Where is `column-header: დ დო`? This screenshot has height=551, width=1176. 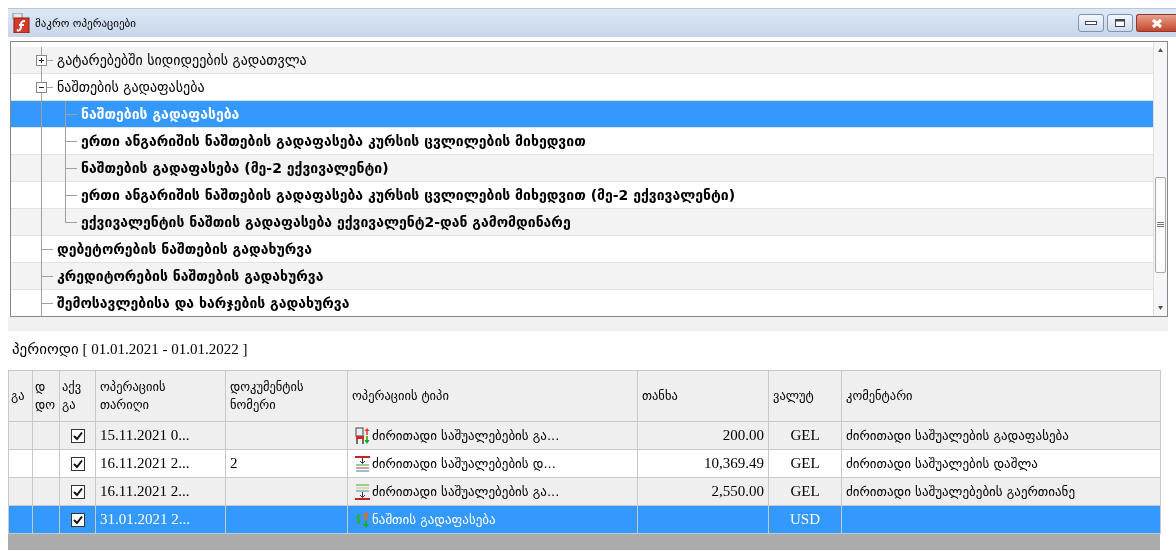 column-header: დ დო is located at coordinates (46, 396).